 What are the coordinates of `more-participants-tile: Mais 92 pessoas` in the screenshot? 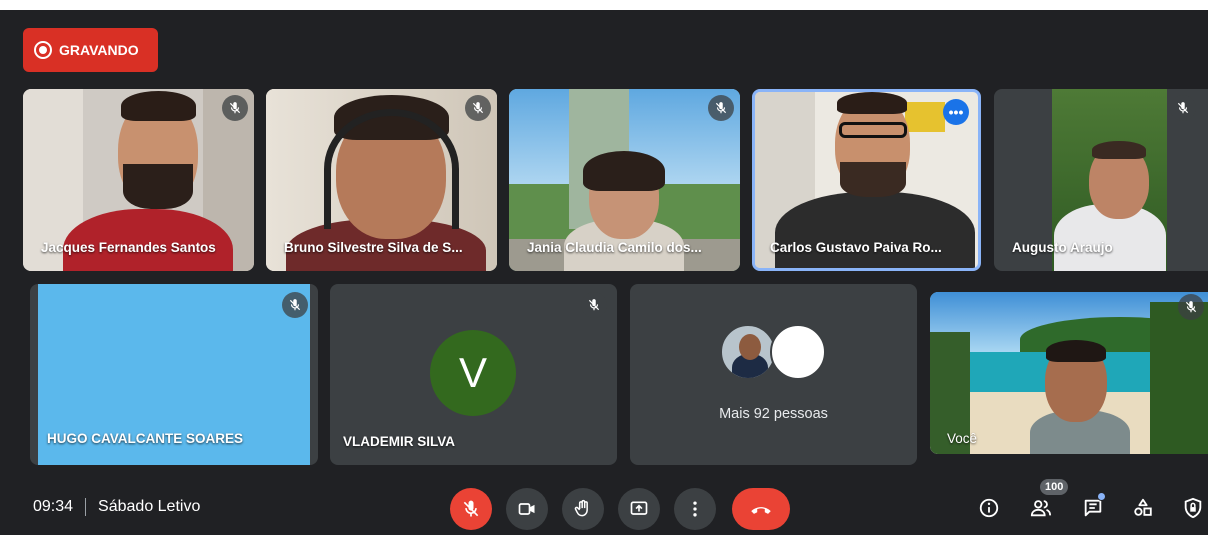 It's located at (773, 374).